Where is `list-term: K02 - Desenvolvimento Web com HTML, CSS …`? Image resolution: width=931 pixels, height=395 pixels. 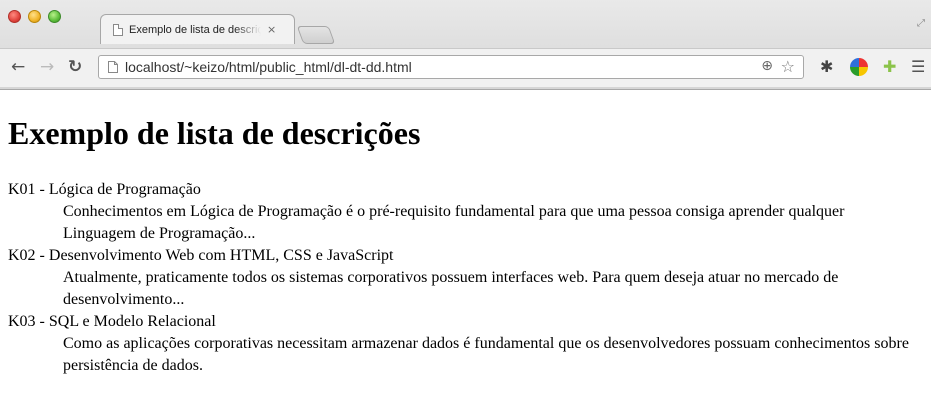
list-term: K02 - Desenvolvimento Web com HTML, CSS … is located at coordinates (201, 255).